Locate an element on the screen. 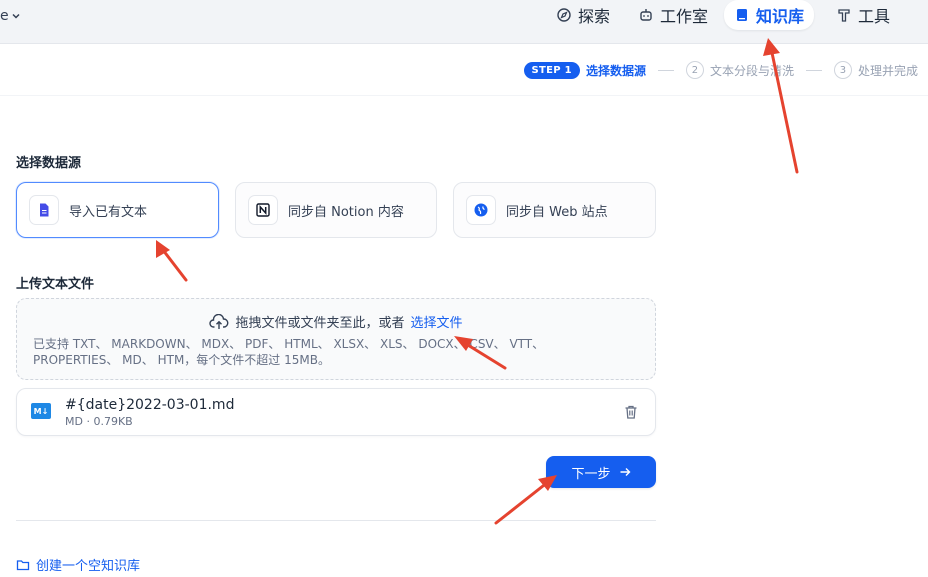 The width and height of the screenshot is (928, 577). nav-explore-label: 探索 is located at coordinates (594, 16).